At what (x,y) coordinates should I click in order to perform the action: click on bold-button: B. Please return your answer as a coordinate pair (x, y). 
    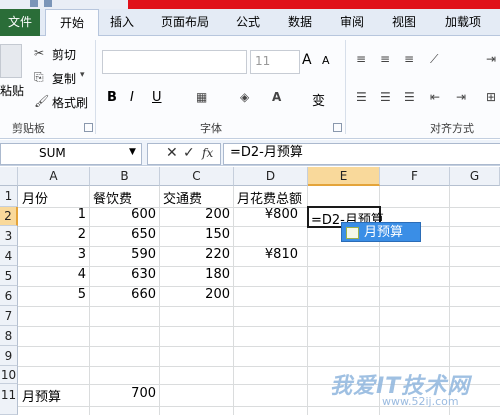
    Looking at the image, I should click on (112, 97).